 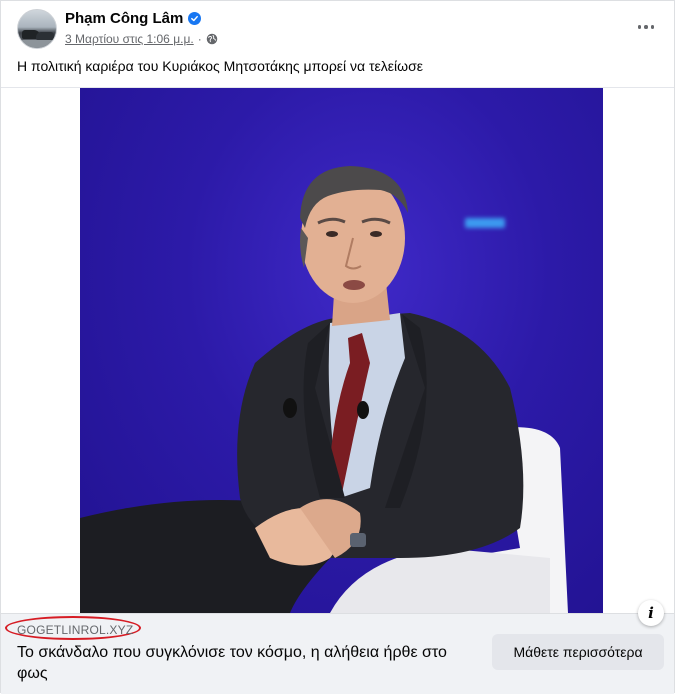 What do you see at coordinates (651, 613) in the screenshot?
I see `info-icon: i` at bounding box center [651, 613].